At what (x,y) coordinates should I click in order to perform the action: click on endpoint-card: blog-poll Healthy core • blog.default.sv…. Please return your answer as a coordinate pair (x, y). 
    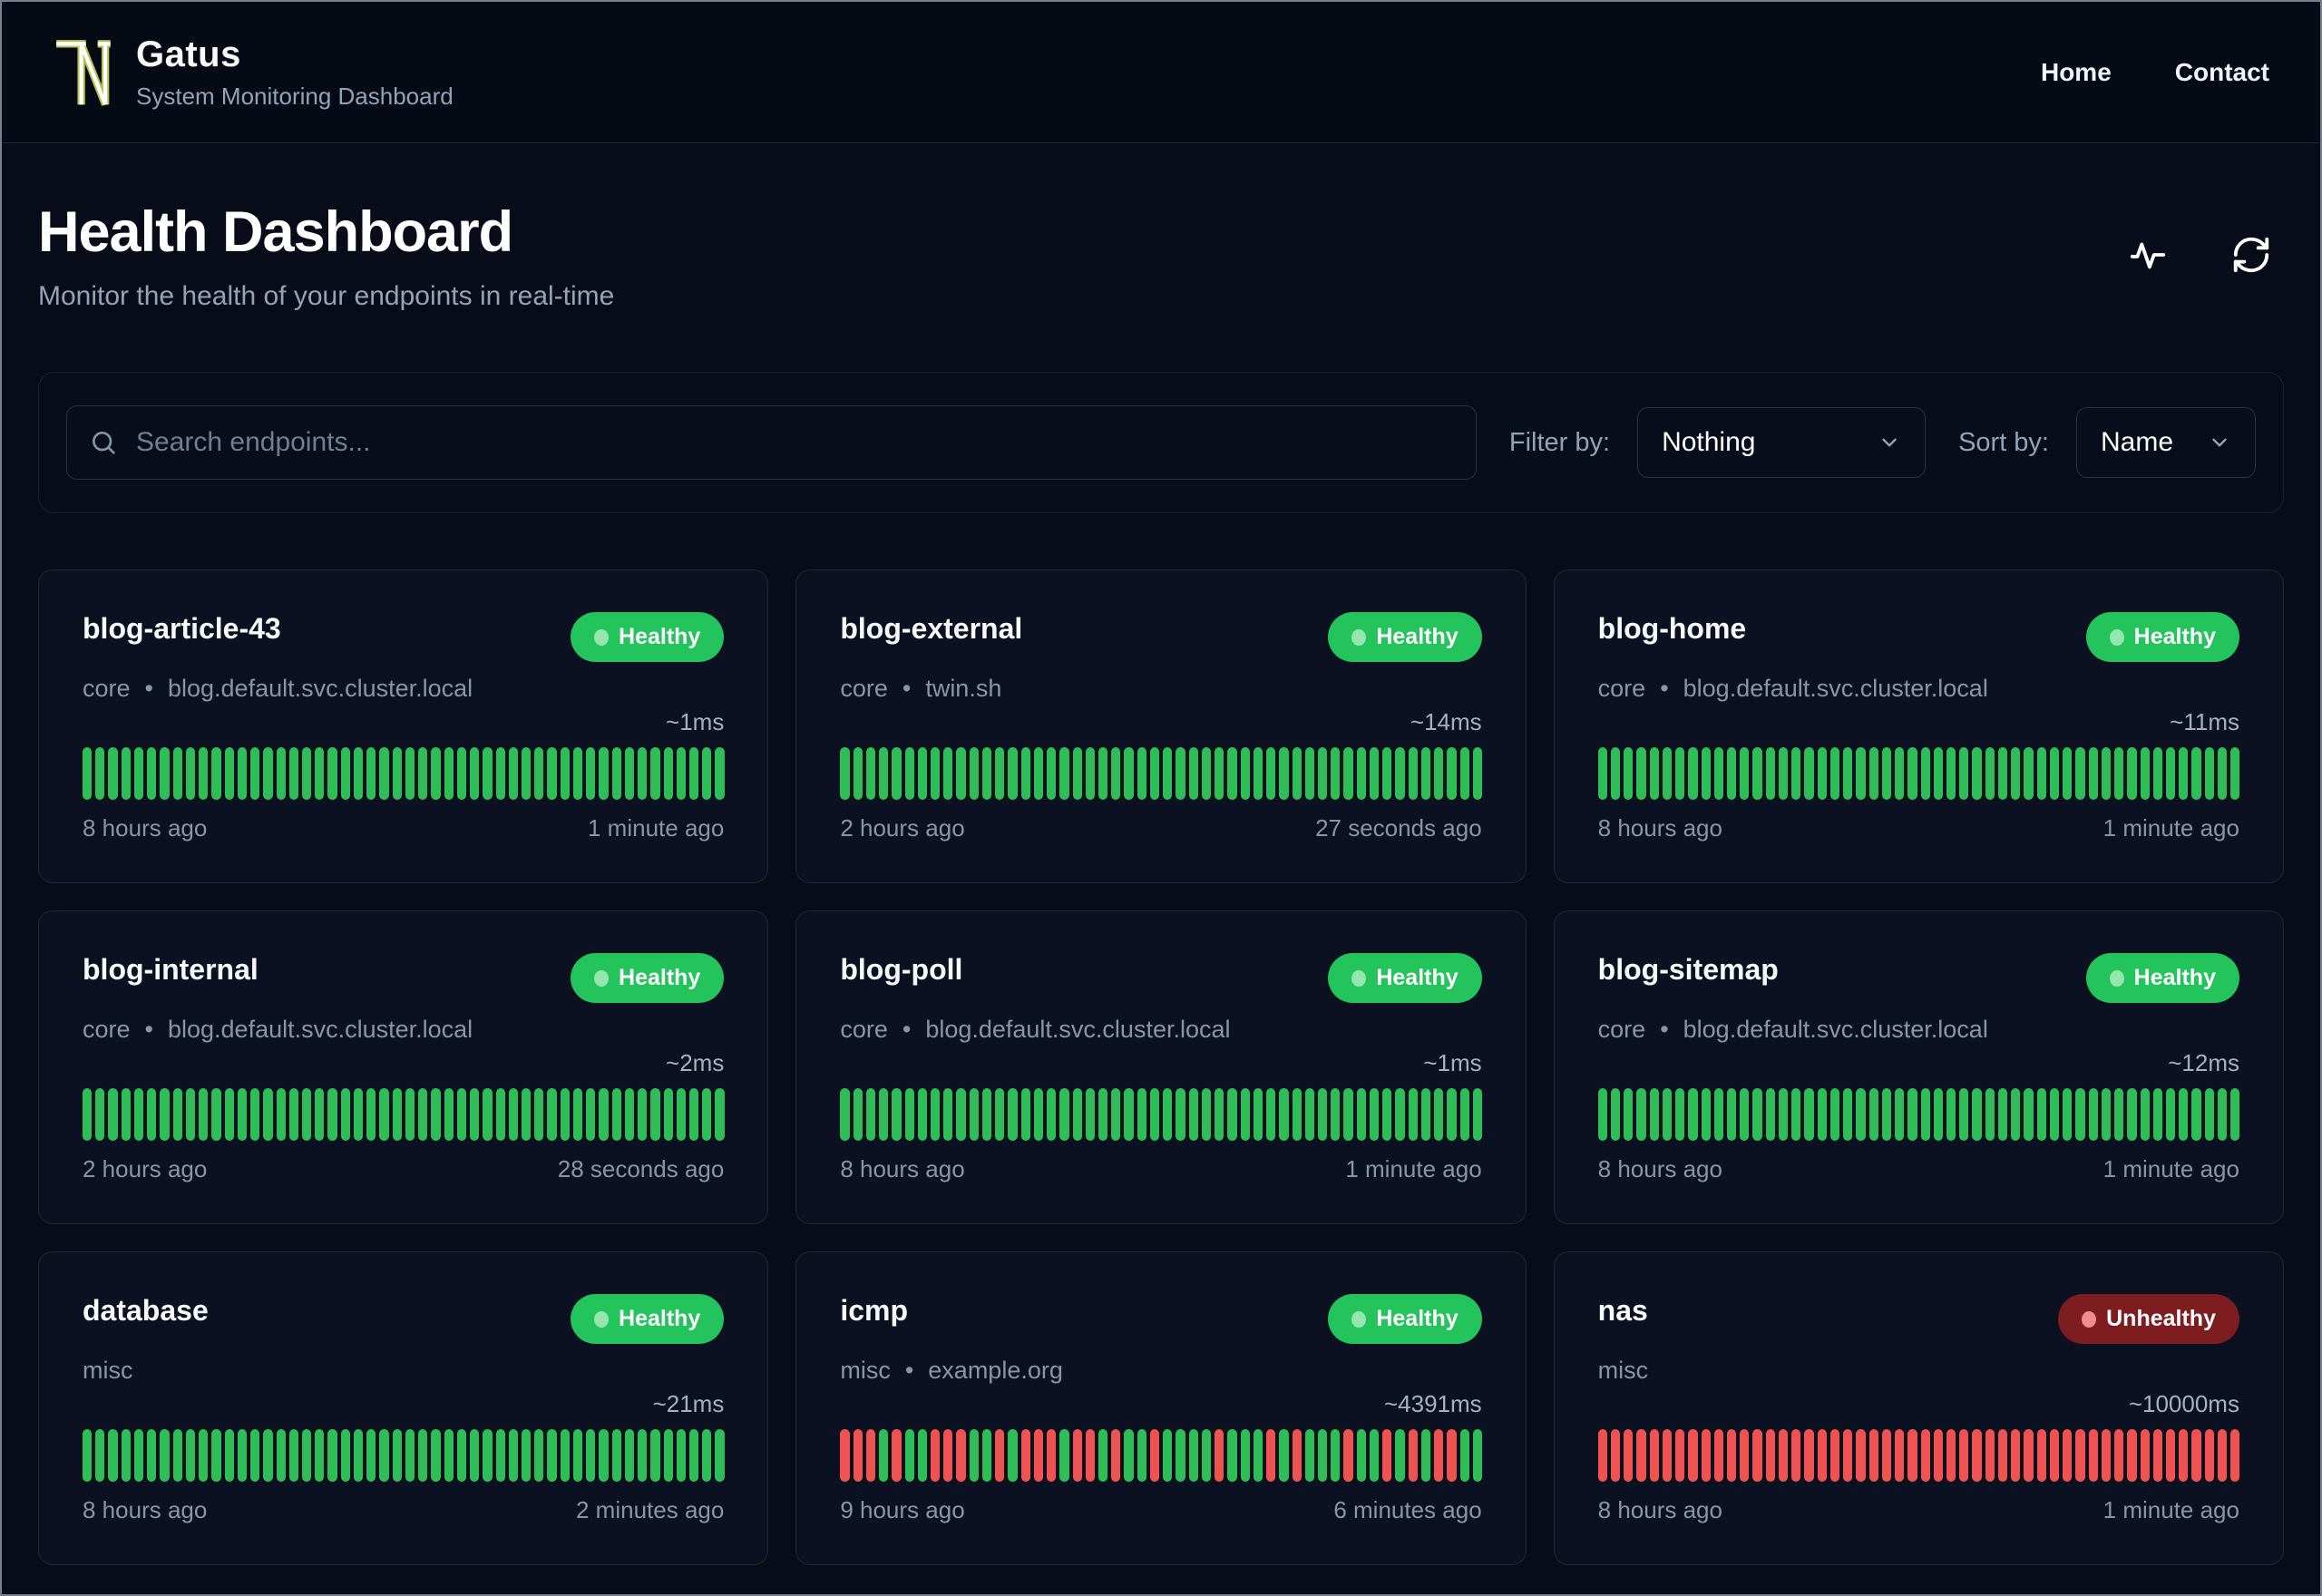
    Looking at the image, I should click on (1161, 1067).